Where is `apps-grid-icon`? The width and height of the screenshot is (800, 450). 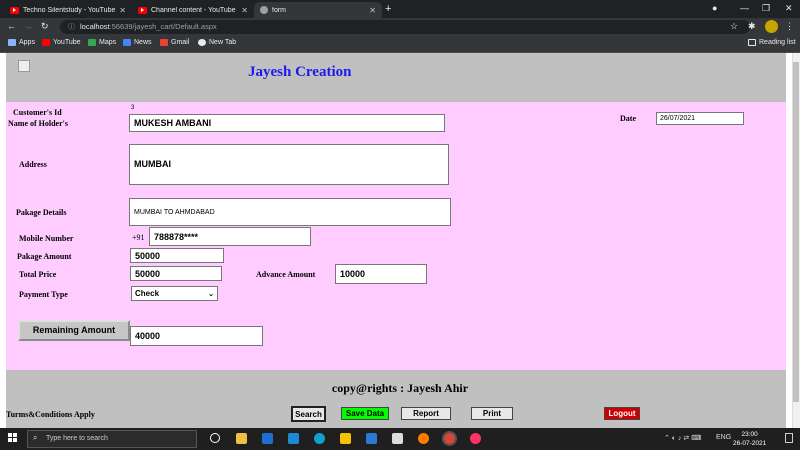
apps-grid-icon is located at coordinates (12, 42).